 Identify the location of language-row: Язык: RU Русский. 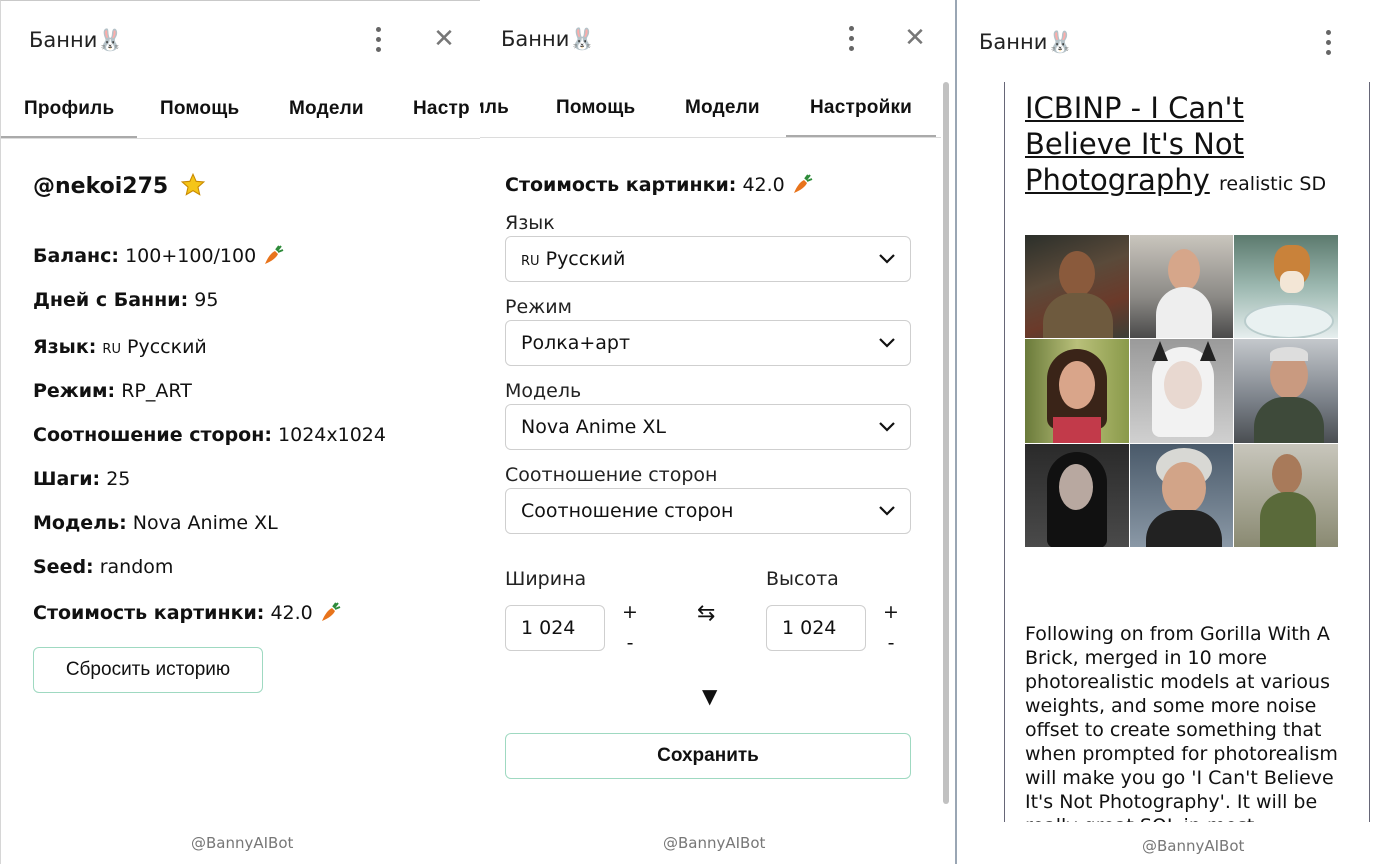
(120, 347).